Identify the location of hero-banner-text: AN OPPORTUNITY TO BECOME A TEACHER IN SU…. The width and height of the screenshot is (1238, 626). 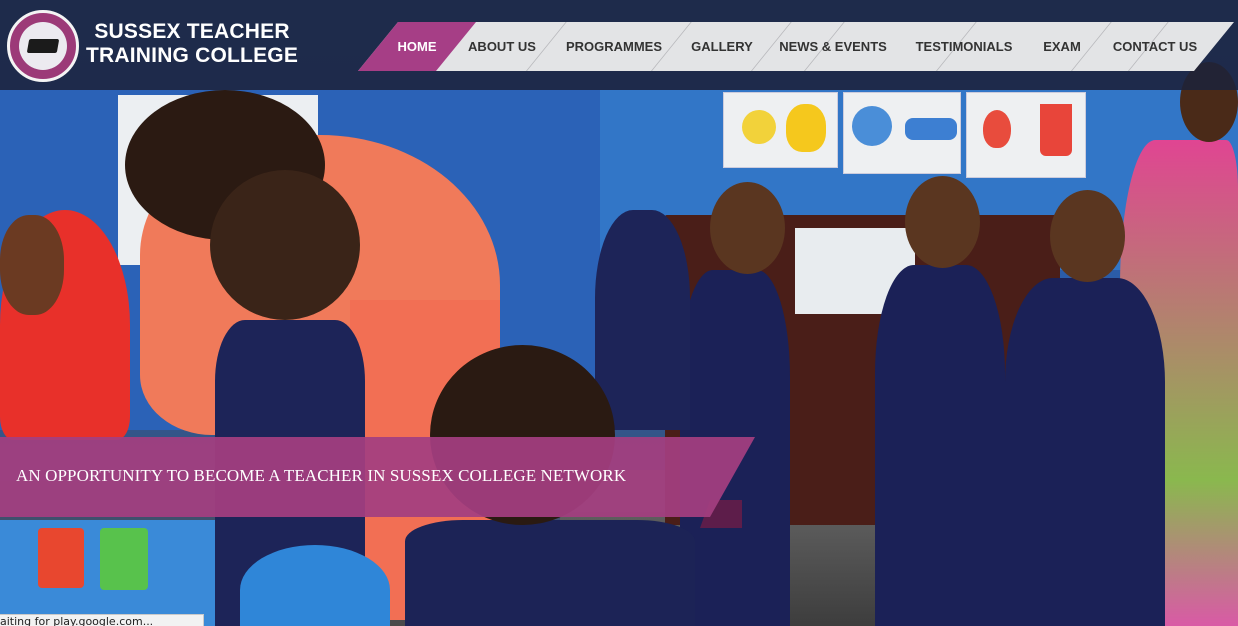
(321, 475).